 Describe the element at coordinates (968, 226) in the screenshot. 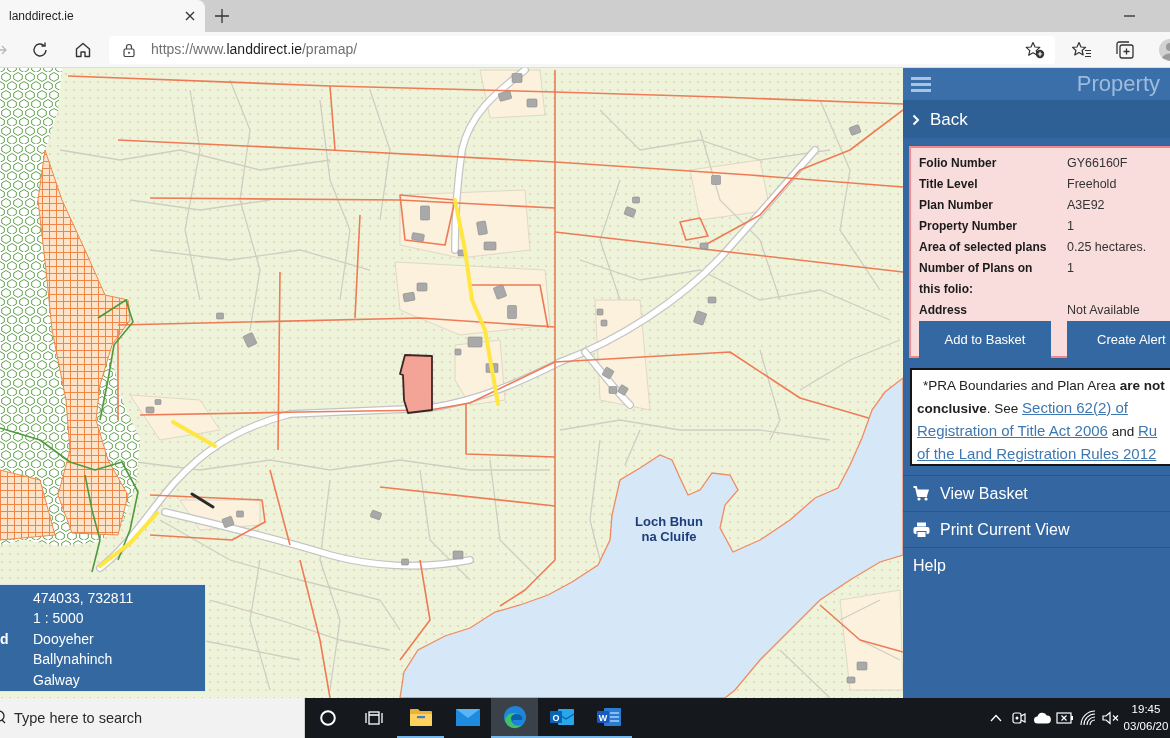

I see `detail-label: Property Number` at that location.